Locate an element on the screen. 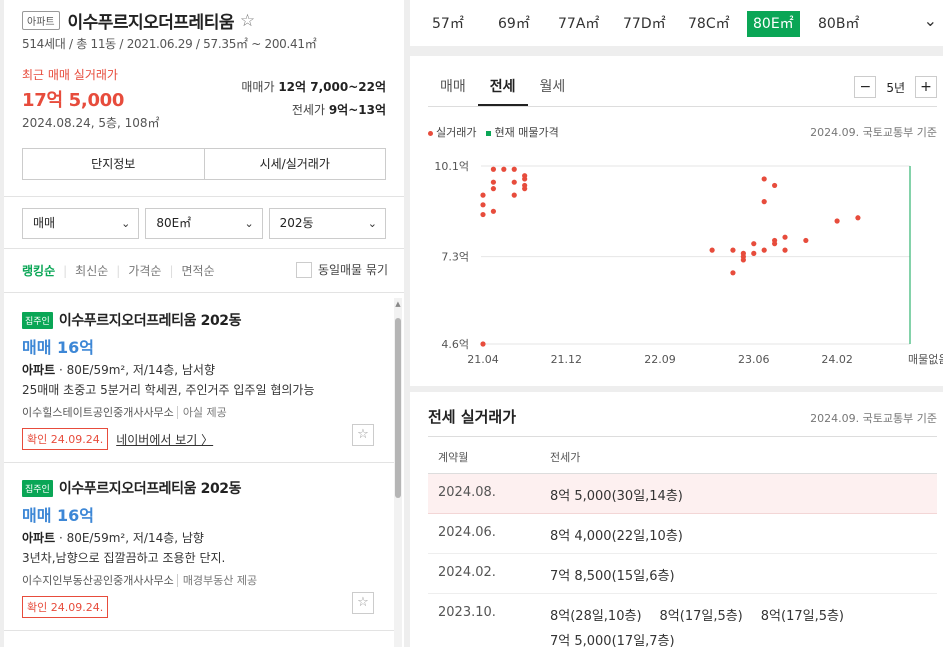 The height and width of the screenshot is (647, 943). history-date: 2023.10. is located at coordinates (467, 612).